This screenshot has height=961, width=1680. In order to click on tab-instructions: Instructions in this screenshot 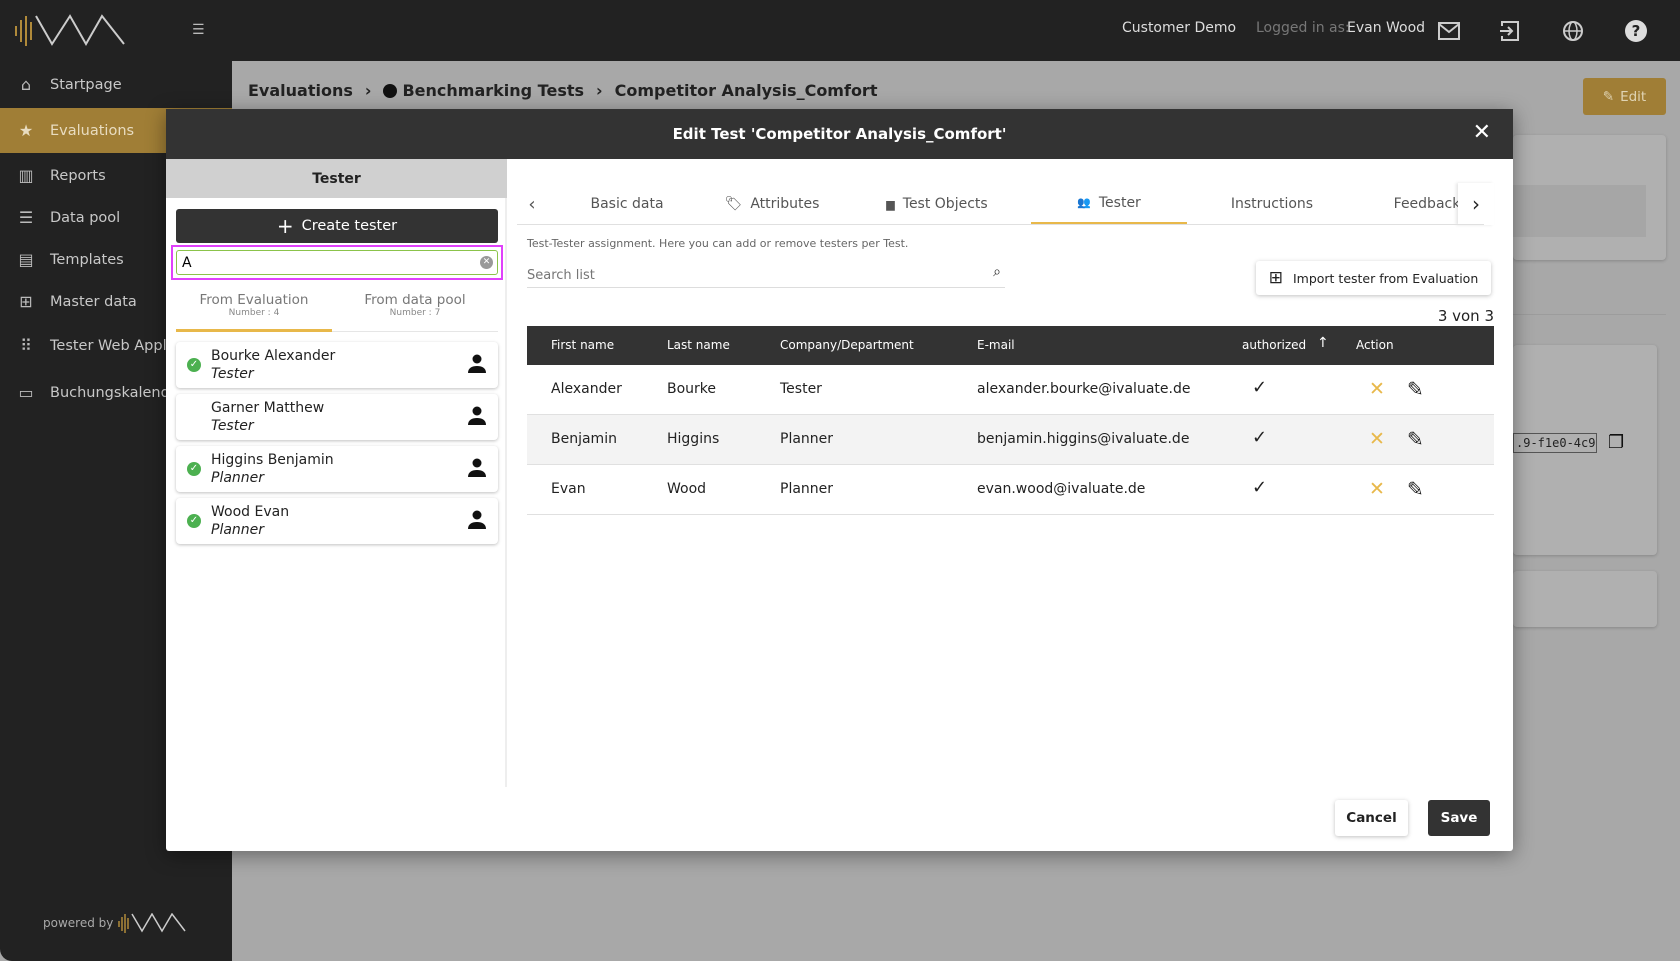, I will do `click(1272, 204)`.